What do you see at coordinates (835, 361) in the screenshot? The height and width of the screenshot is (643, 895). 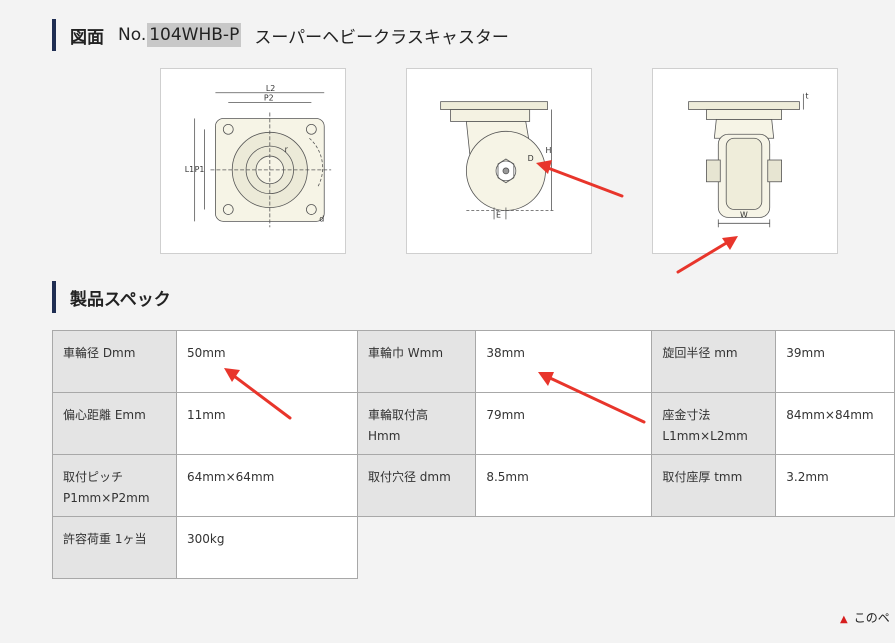 I see `spec-value-swivel-radius: 39mm` at bounding box center [835, 361].